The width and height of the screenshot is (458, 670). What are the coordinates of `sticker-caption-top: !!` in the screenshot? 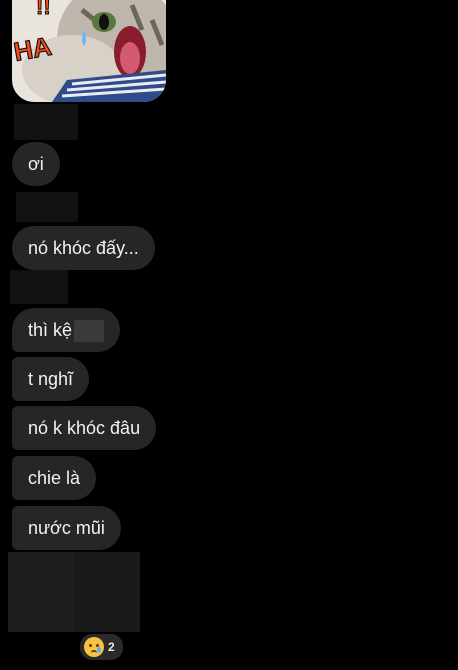 It's located at (43, 9).